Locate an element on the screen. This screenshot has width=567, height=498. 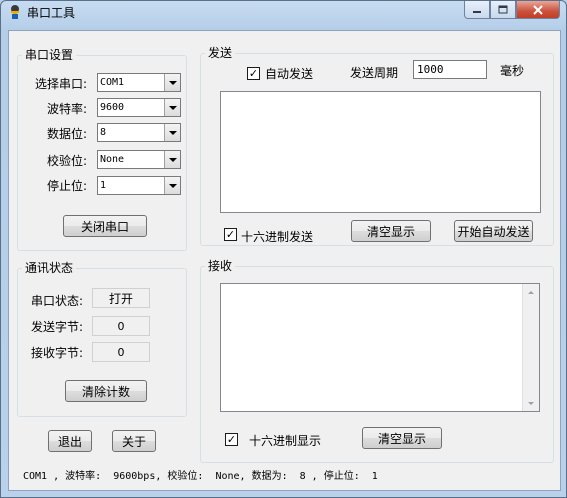
received-bytes-value: 0 is located at coordinates (121, 352).